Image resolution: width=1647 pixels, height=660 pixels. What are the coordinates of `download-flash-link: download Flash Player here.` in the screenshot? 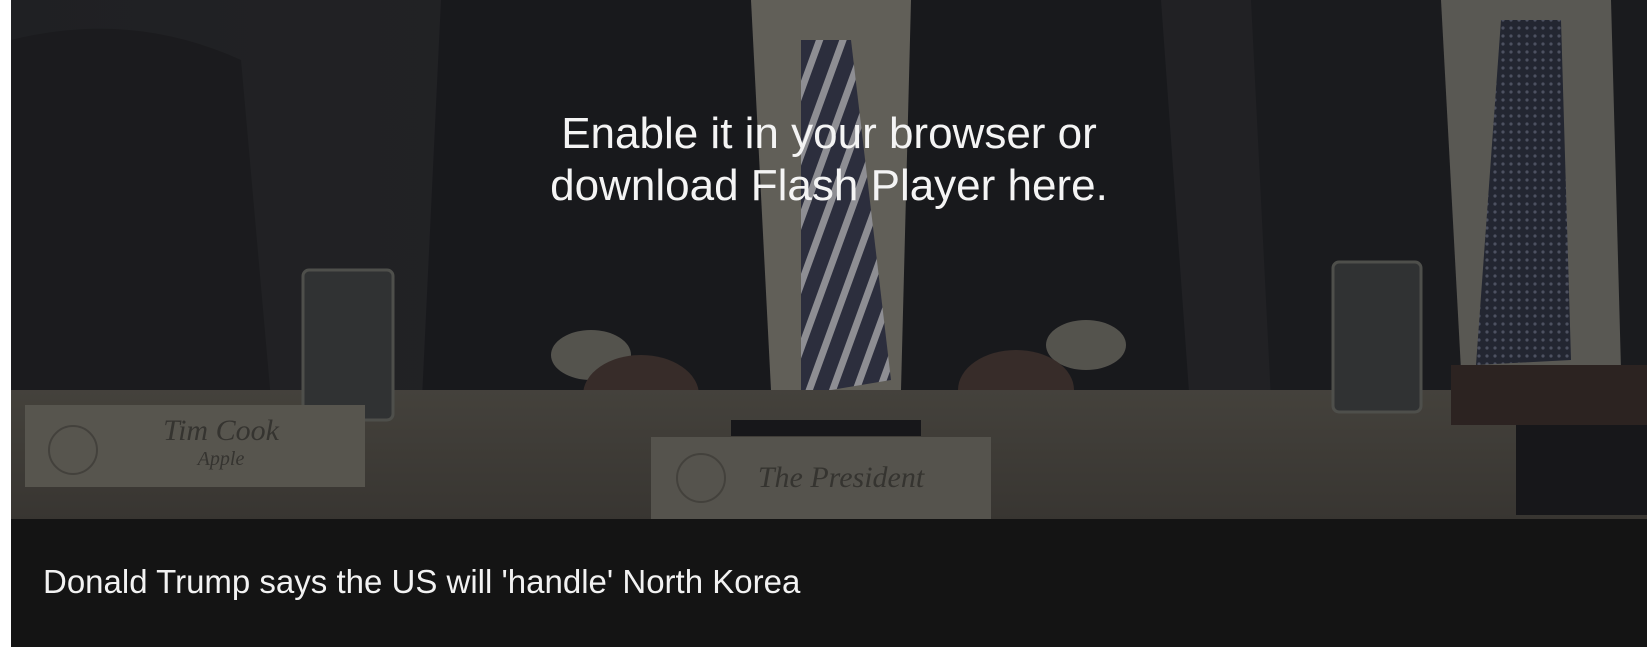 It's located at (829, 186).